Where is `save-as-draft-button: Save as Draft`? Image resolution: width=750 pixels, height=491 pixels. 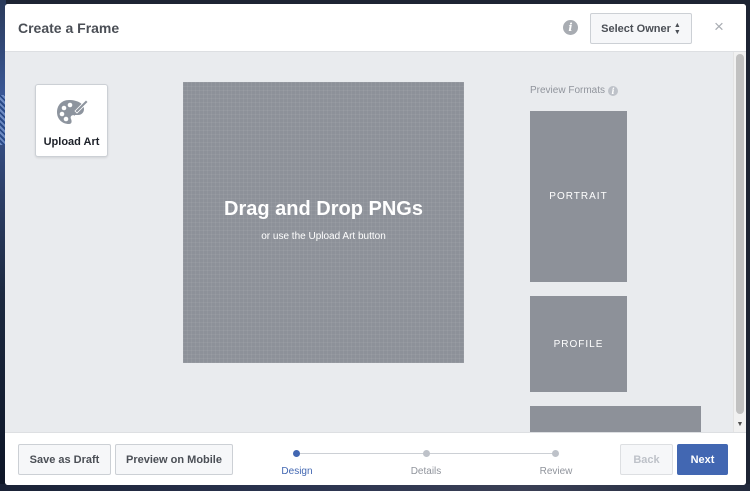
save-as-draft-button: Save as Draft is located at coordinates (64, 459).